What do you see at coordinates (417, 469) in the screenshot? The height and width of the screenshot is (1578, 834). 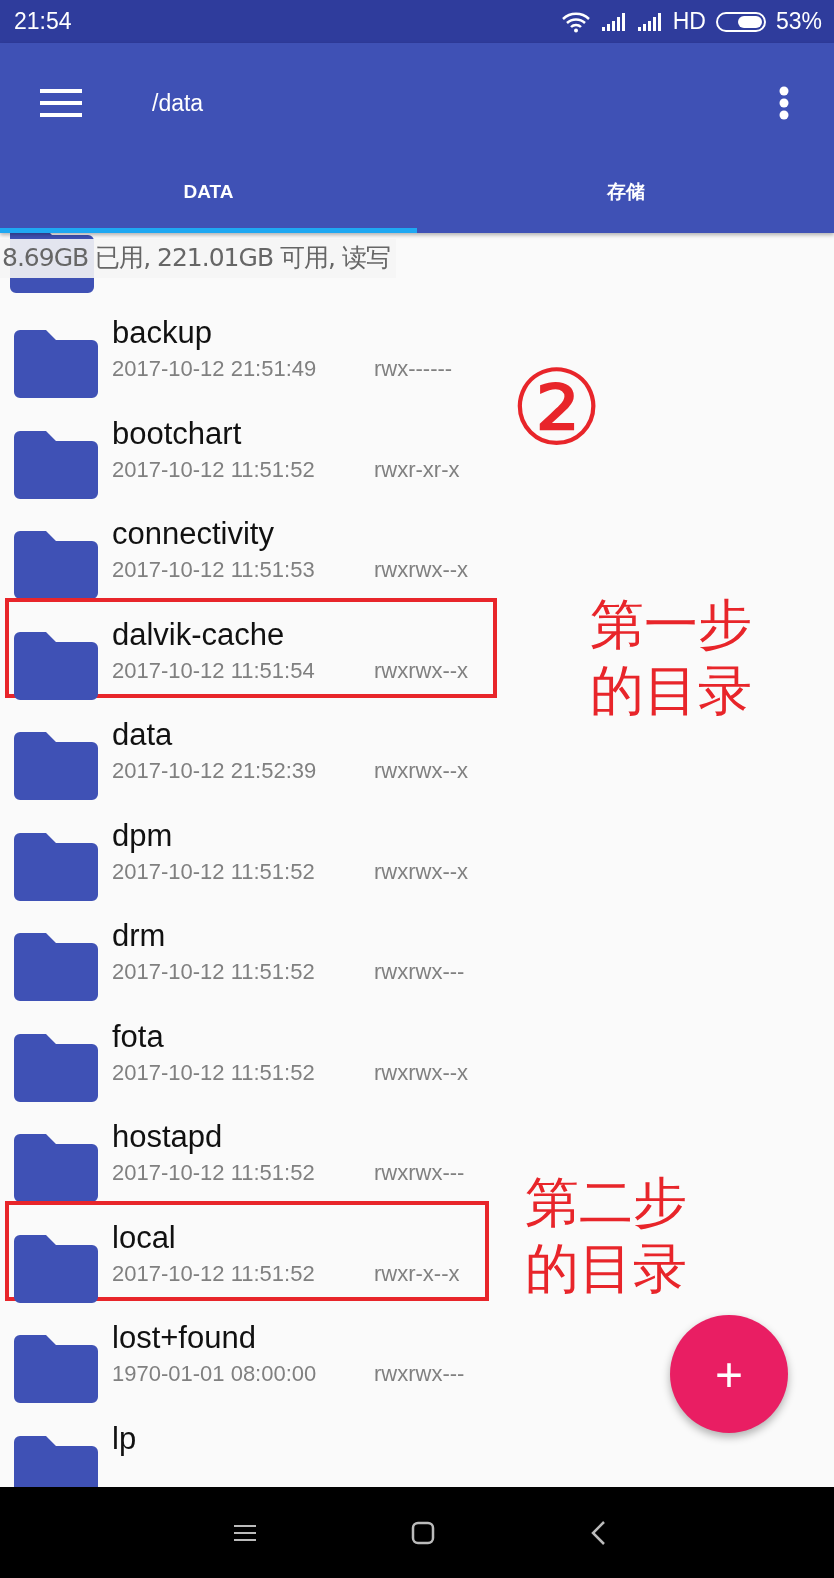 I see `file-permissions: rwxr-xr-x` at bounding box center [417, 469].